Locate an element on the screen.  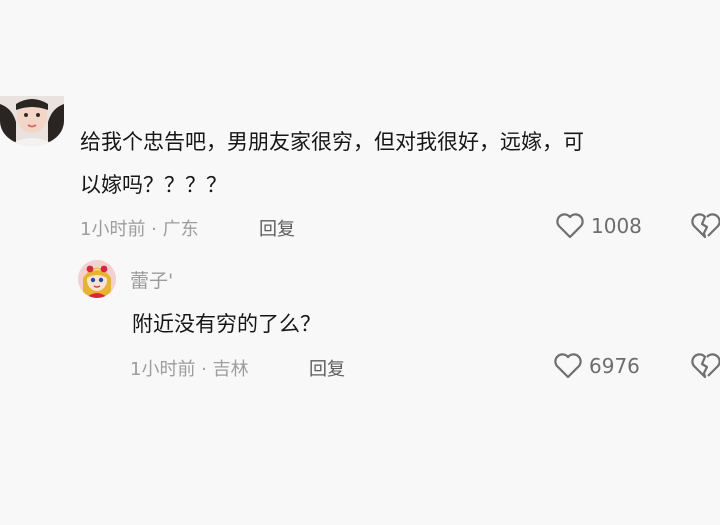
comment-text-line-1: 给我个忠告吧，男朋友家很穷，但对我很好，远嫁，可 is located at coordinates (332, 142).